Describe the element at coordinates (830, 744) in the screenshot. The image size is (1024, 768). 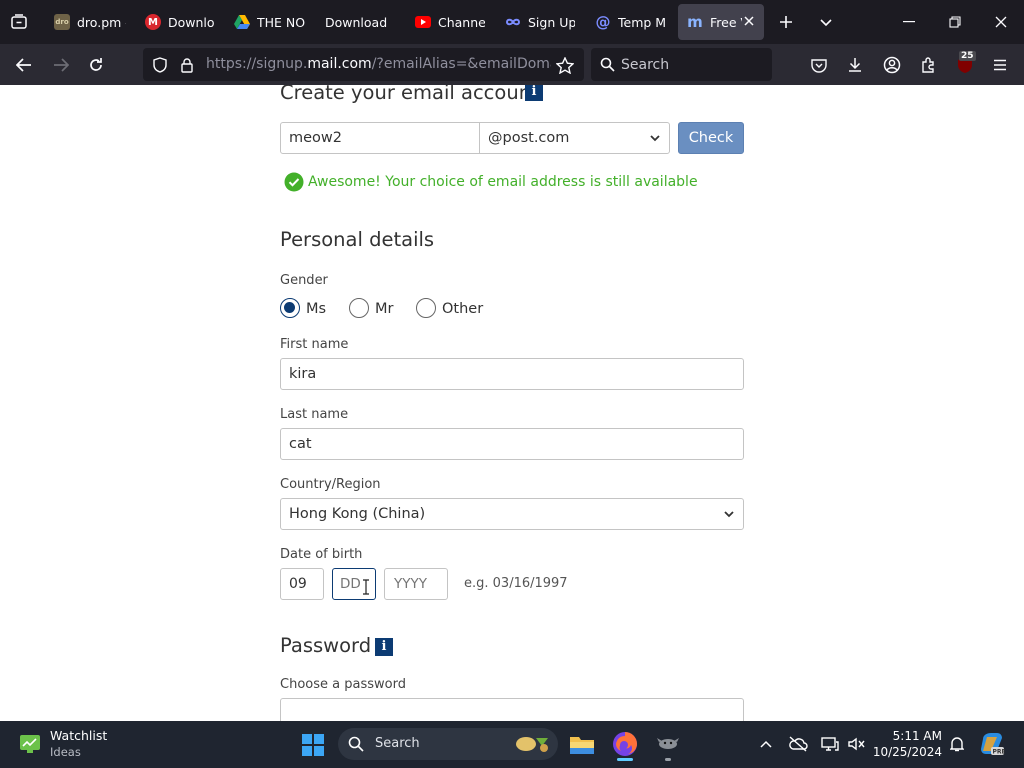
I see `network-icon` at that location.